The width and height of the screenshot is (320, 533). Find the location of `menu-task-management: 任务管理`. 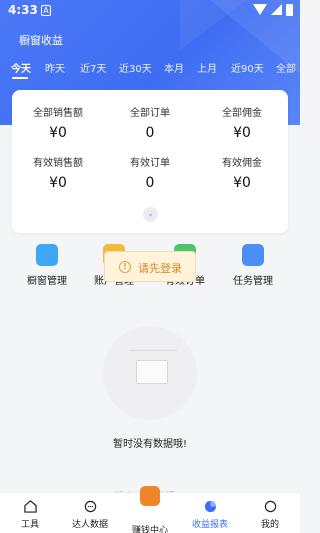

menu-task-management: 任务管理 is located at coordinates (253, 265).